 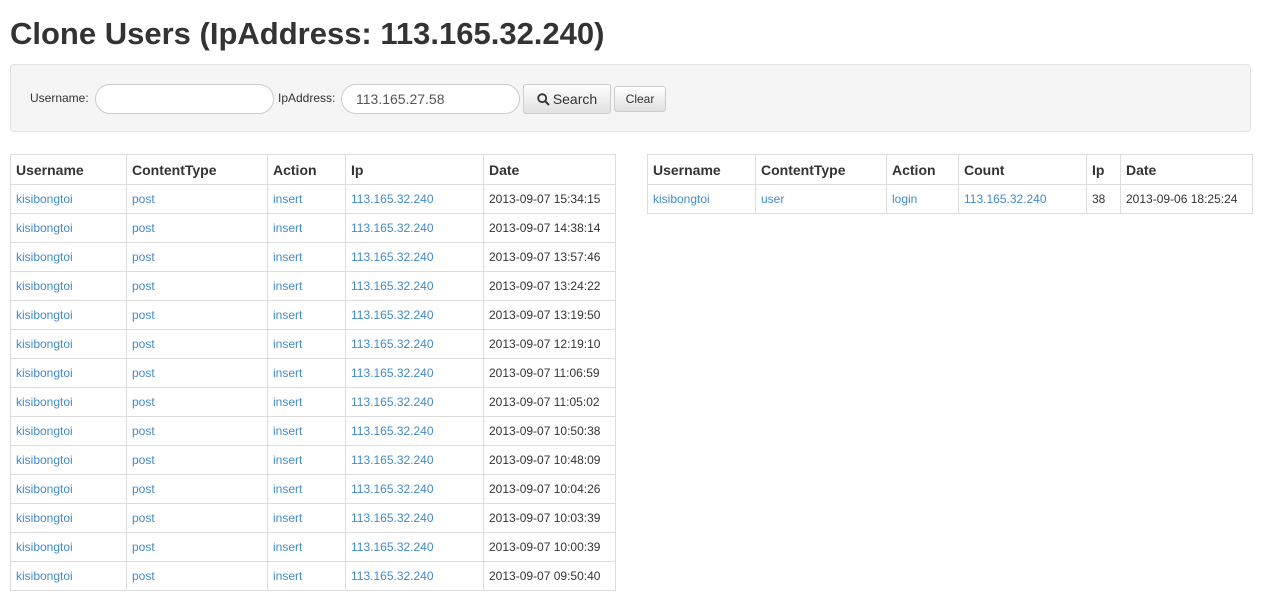 I want to click on table-cell: 2013-09-07 10:48:09, so click(x=549, y=460).